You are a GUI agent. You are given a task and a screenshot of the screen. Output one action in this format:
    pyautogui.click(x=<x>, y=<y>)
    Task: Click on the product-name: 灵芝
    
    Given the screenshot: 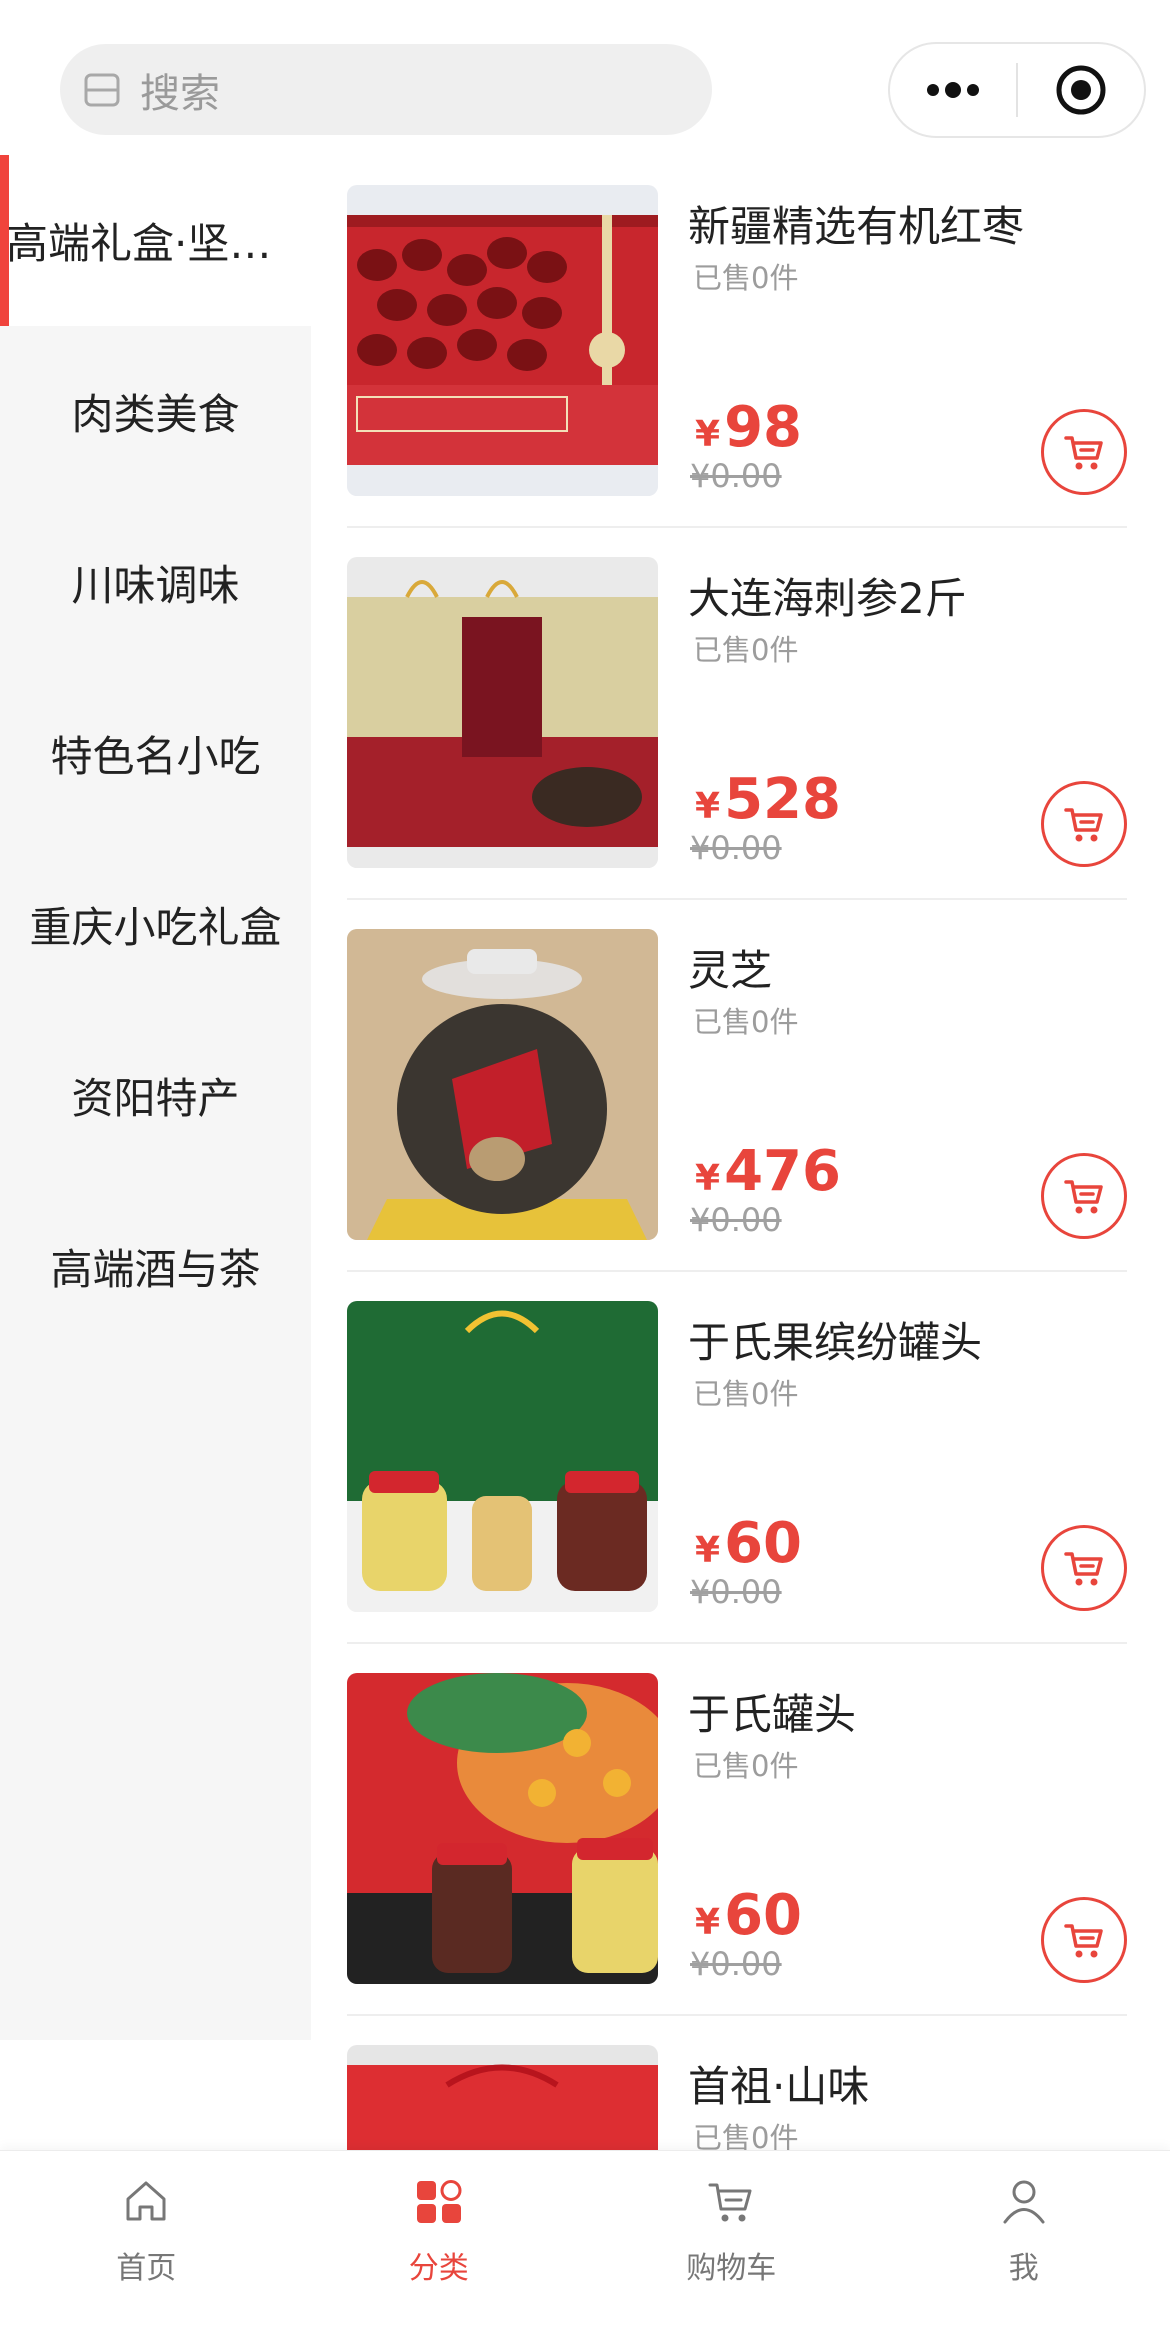 What is the action you would take?
    pyautogui.click(x=730, y=970)
    